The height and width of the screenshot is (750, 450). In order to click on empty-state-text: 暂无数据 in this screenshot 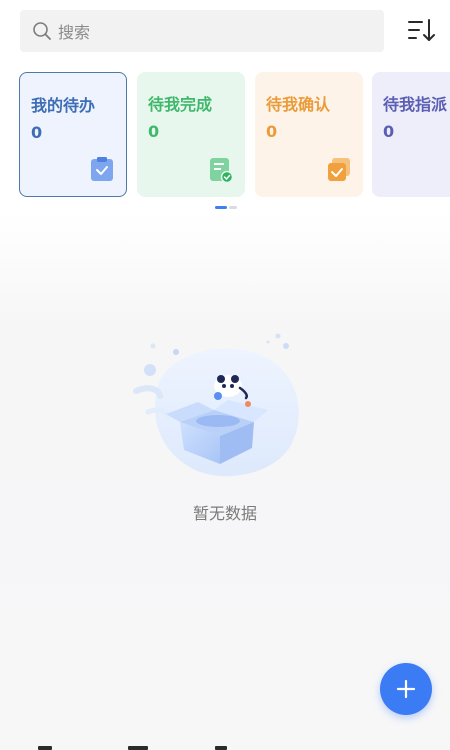, I will do `click(224, 513)`.